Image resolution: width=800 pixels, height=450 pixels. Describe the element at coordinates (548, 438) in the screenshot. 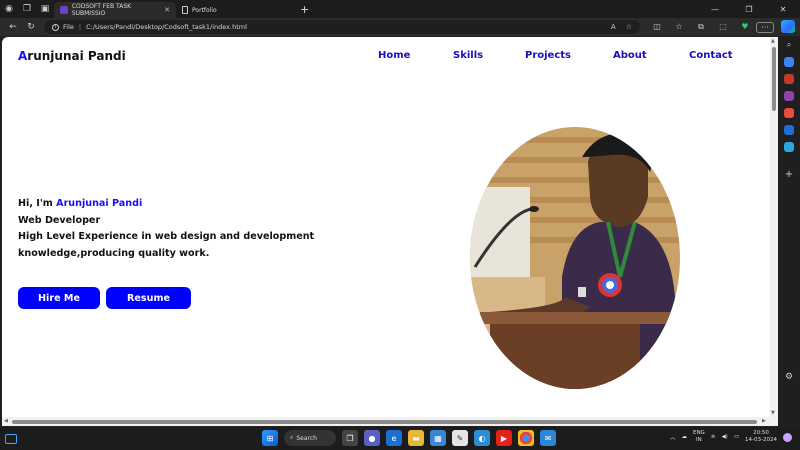

I see `mail-icon: ✉` at that location.